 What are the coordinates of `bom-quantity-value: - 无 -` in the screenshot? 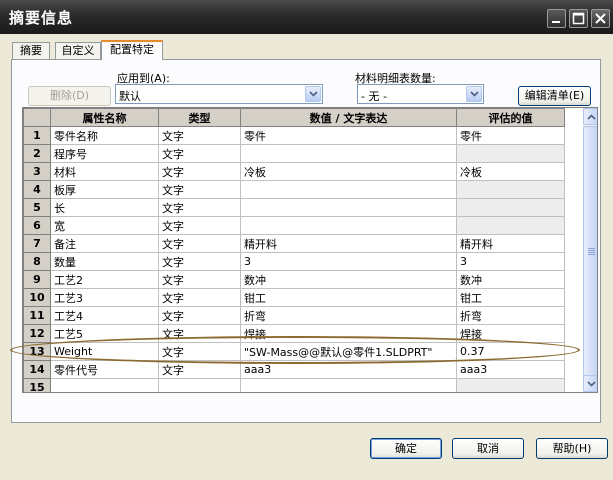 It's located at (374, 96).